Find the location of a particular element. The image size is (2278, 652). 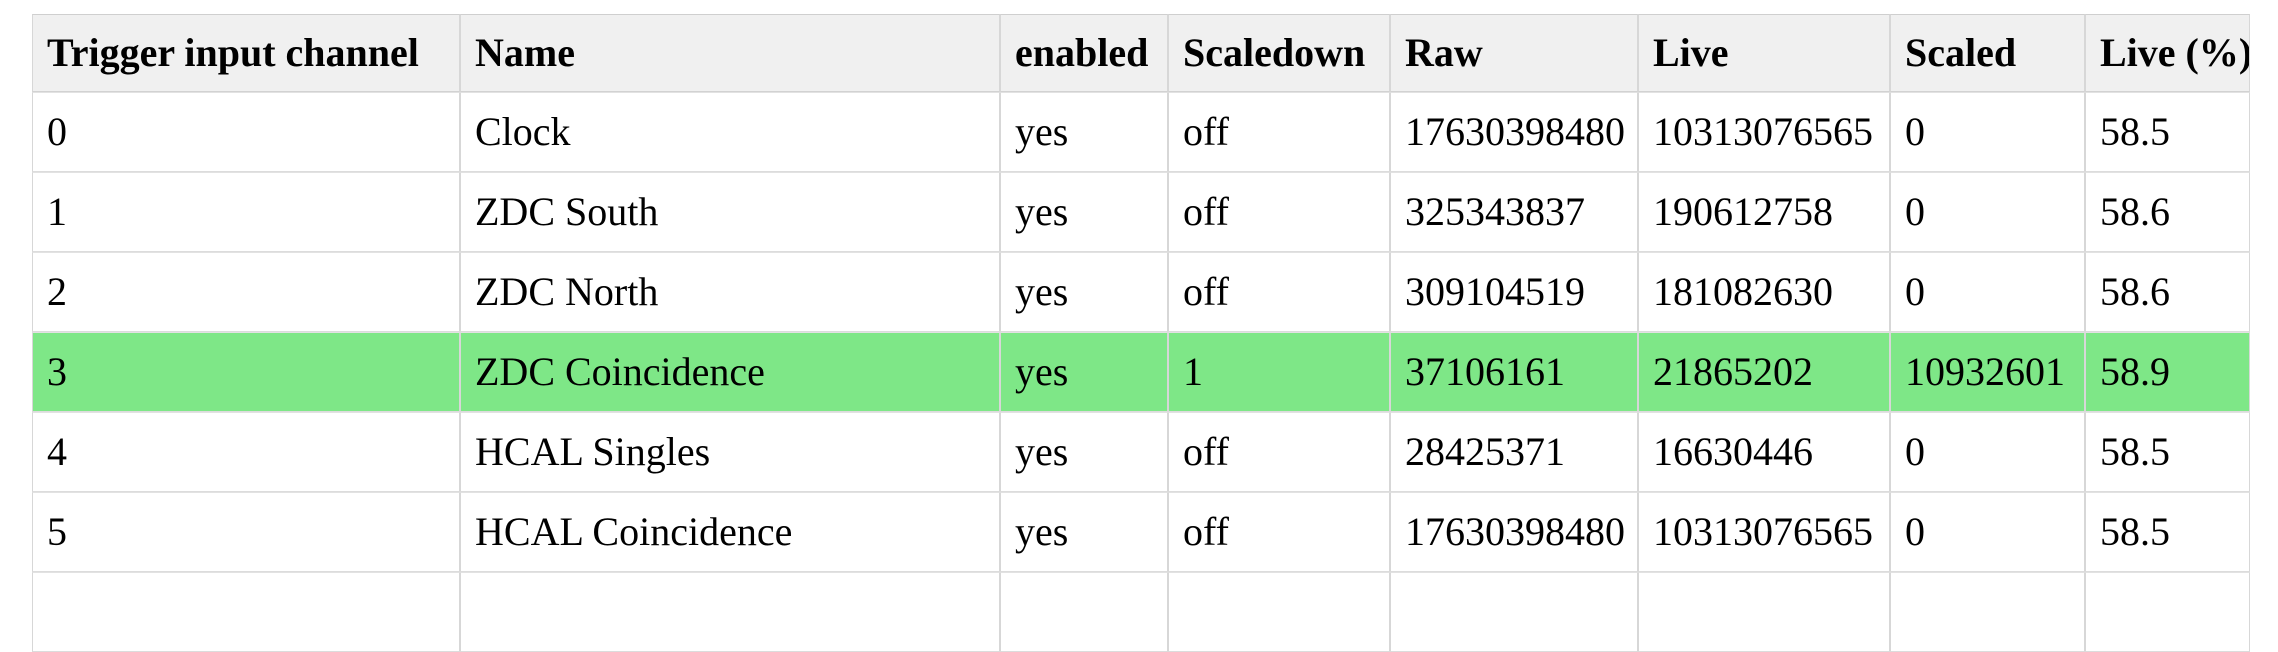

cell-channel: 2 is located at coordinates (246, 292).